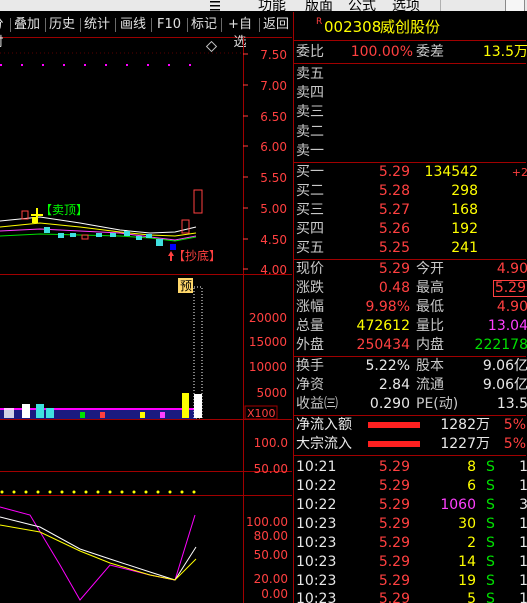 The height and width of the screenshot is (603, 527). Describe the element at coordinates (310, 269) in the screenshot. I see `quote-label: 现价` at that location.